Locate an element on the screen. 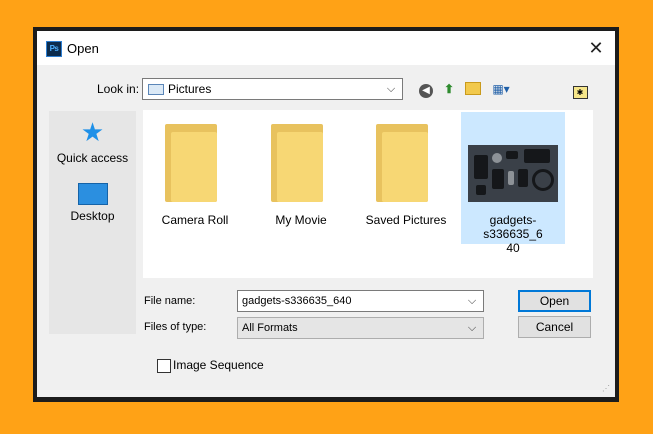 The image size is (653, 434). view-grid-icon: ▦▾ is located at coordinates (501, 89).